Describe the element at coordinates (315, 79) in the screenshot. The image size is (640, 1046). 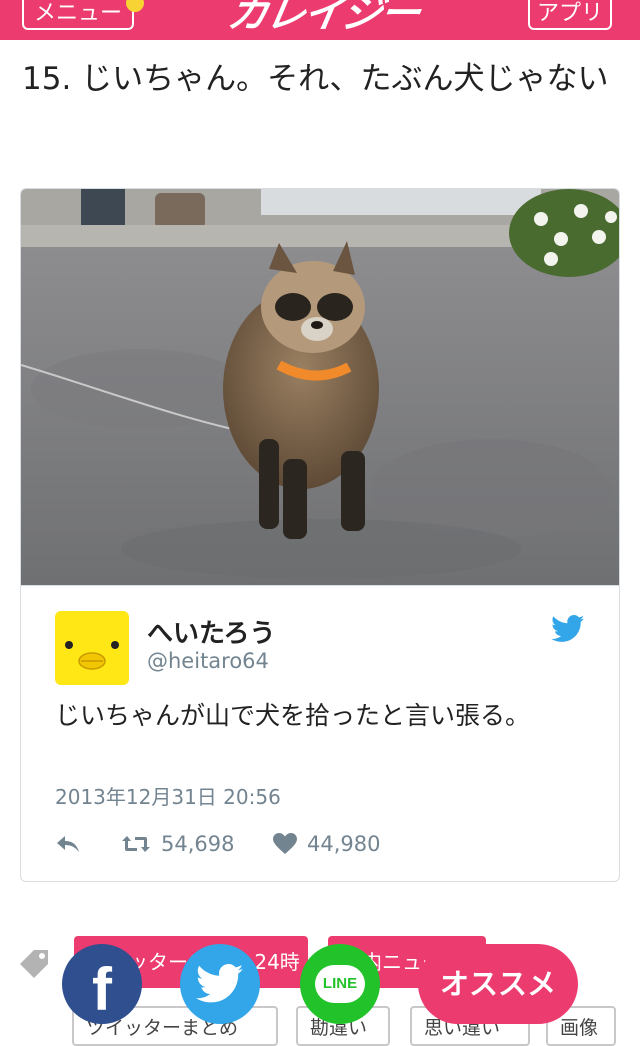
I see `article-heading: 15. じいちゃん。それ、たぶん犬じゃない` at that location.